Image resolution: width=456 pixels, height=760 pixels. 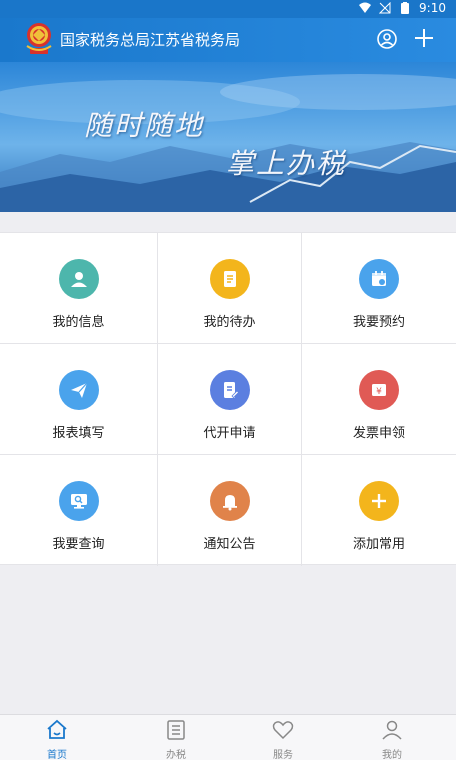 What do you see at coordinates (150, 40) in the screenshot?
I see `page-title: 国家税务总局江苏省税务局` at bounding box center [150, 40].